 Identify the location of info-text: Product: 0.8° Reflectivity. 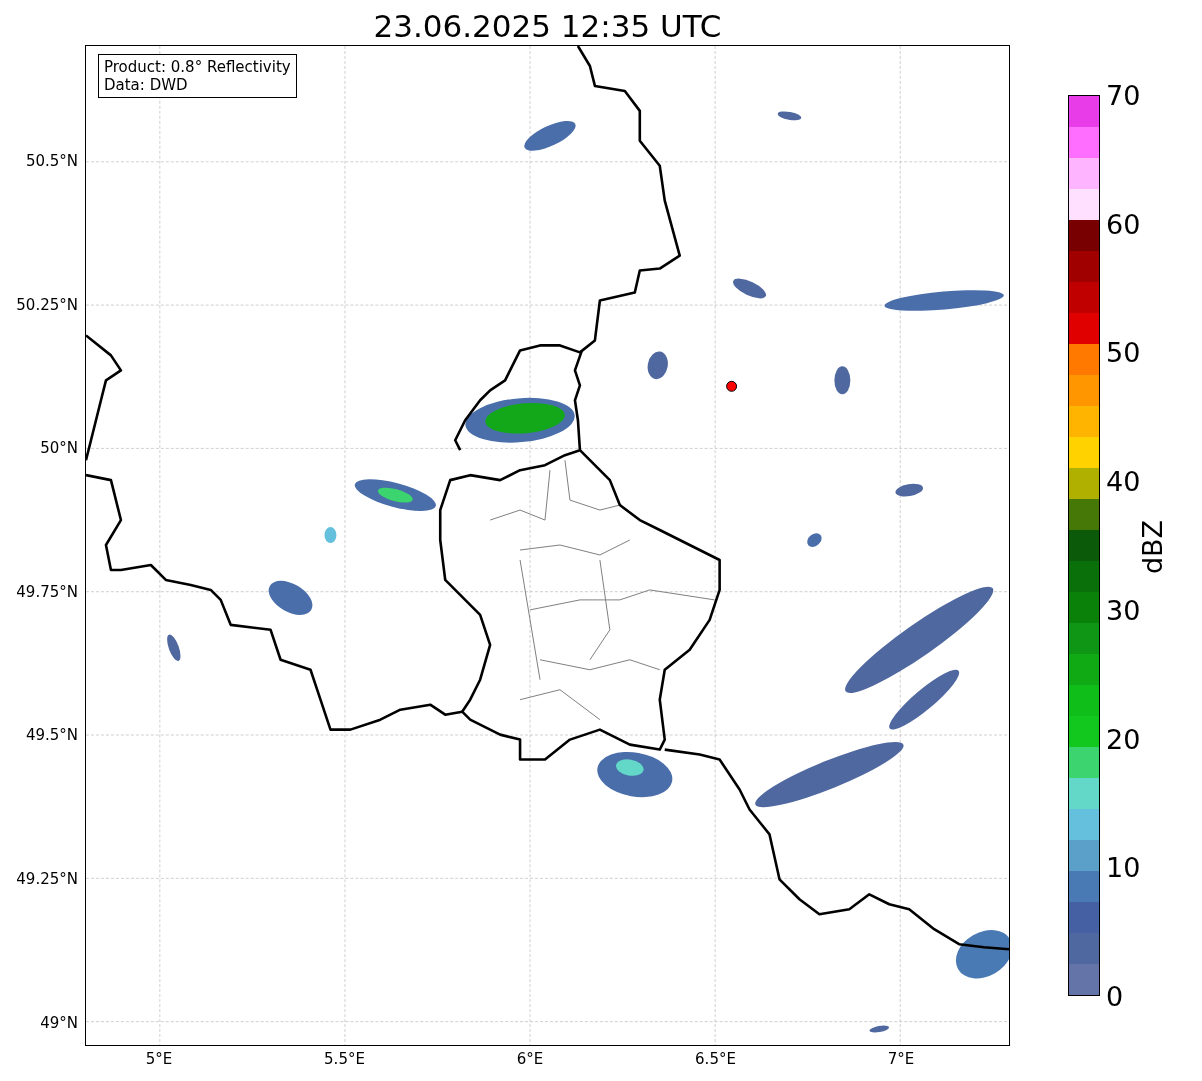
(197, 67).